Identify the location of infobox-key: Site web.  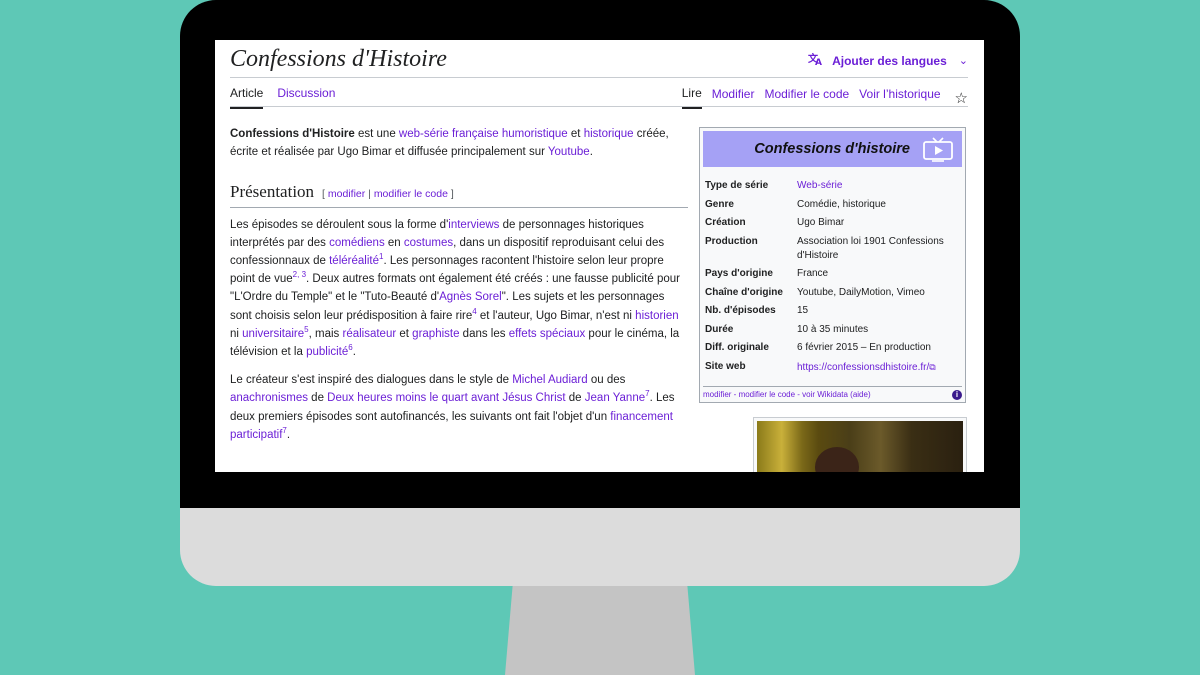
(725, 366).